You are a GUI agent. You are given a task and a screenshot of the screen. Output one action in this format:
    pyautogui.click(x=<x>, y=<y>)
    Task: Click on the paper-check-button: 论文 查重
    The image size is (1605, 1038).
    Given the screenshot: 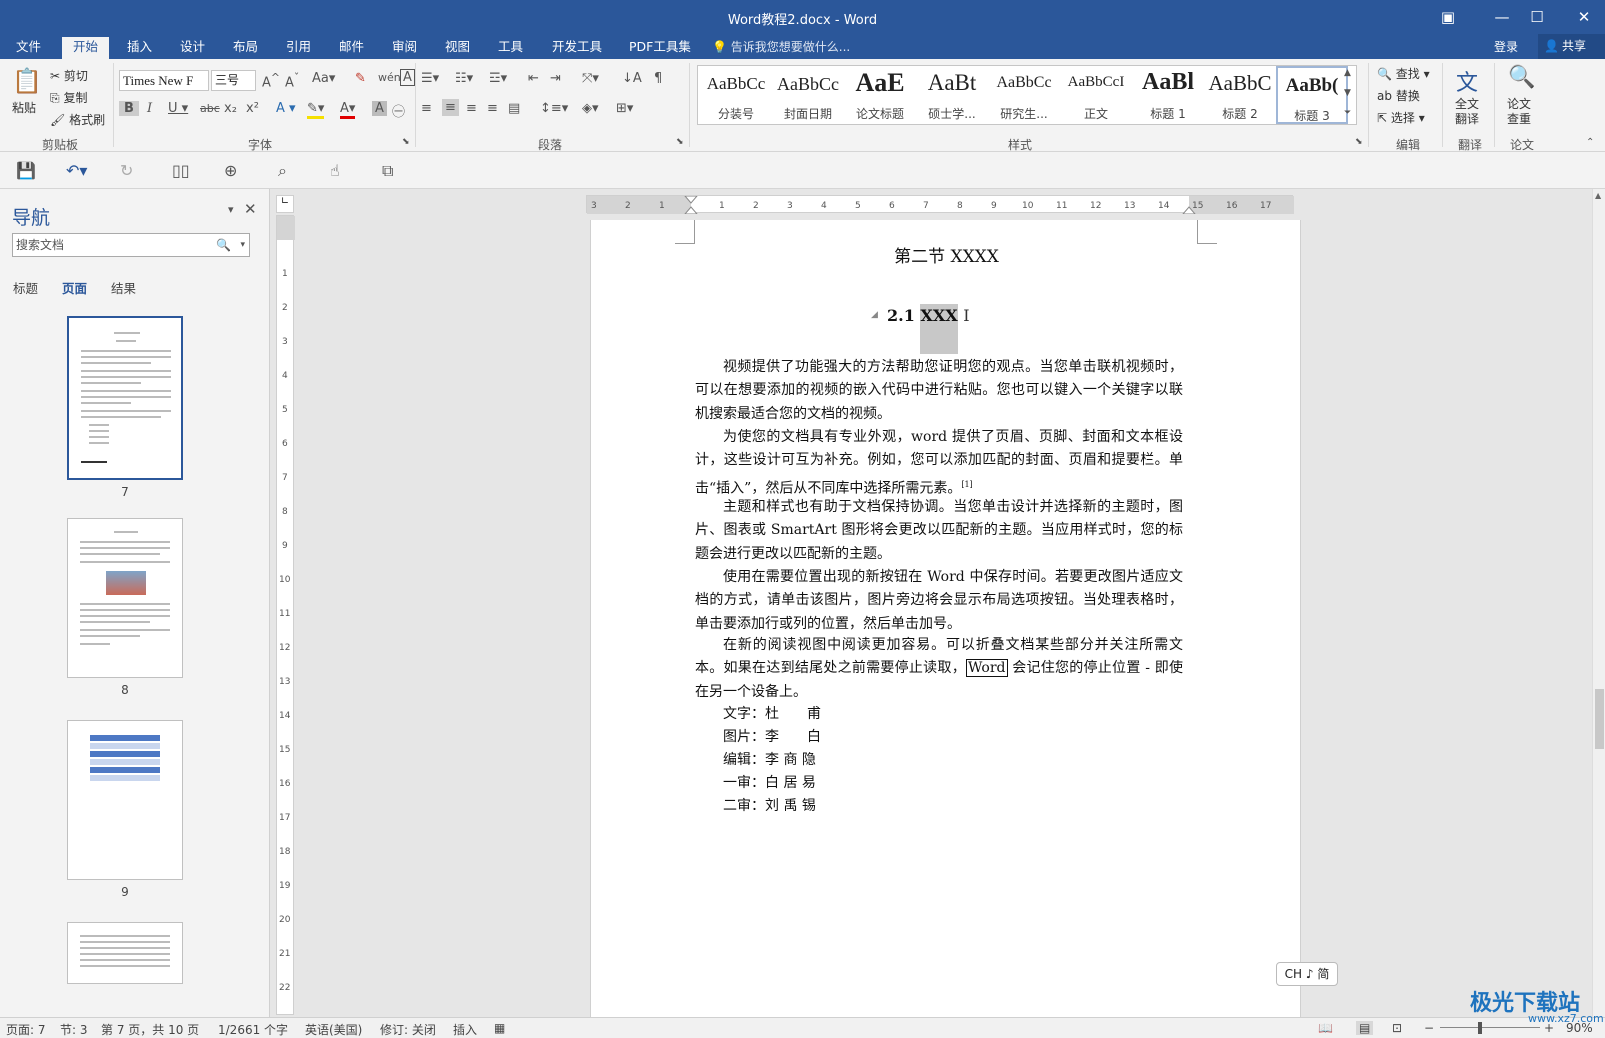 What is the action you would take?
    pyautogui.click(x=1519, y=112)
    